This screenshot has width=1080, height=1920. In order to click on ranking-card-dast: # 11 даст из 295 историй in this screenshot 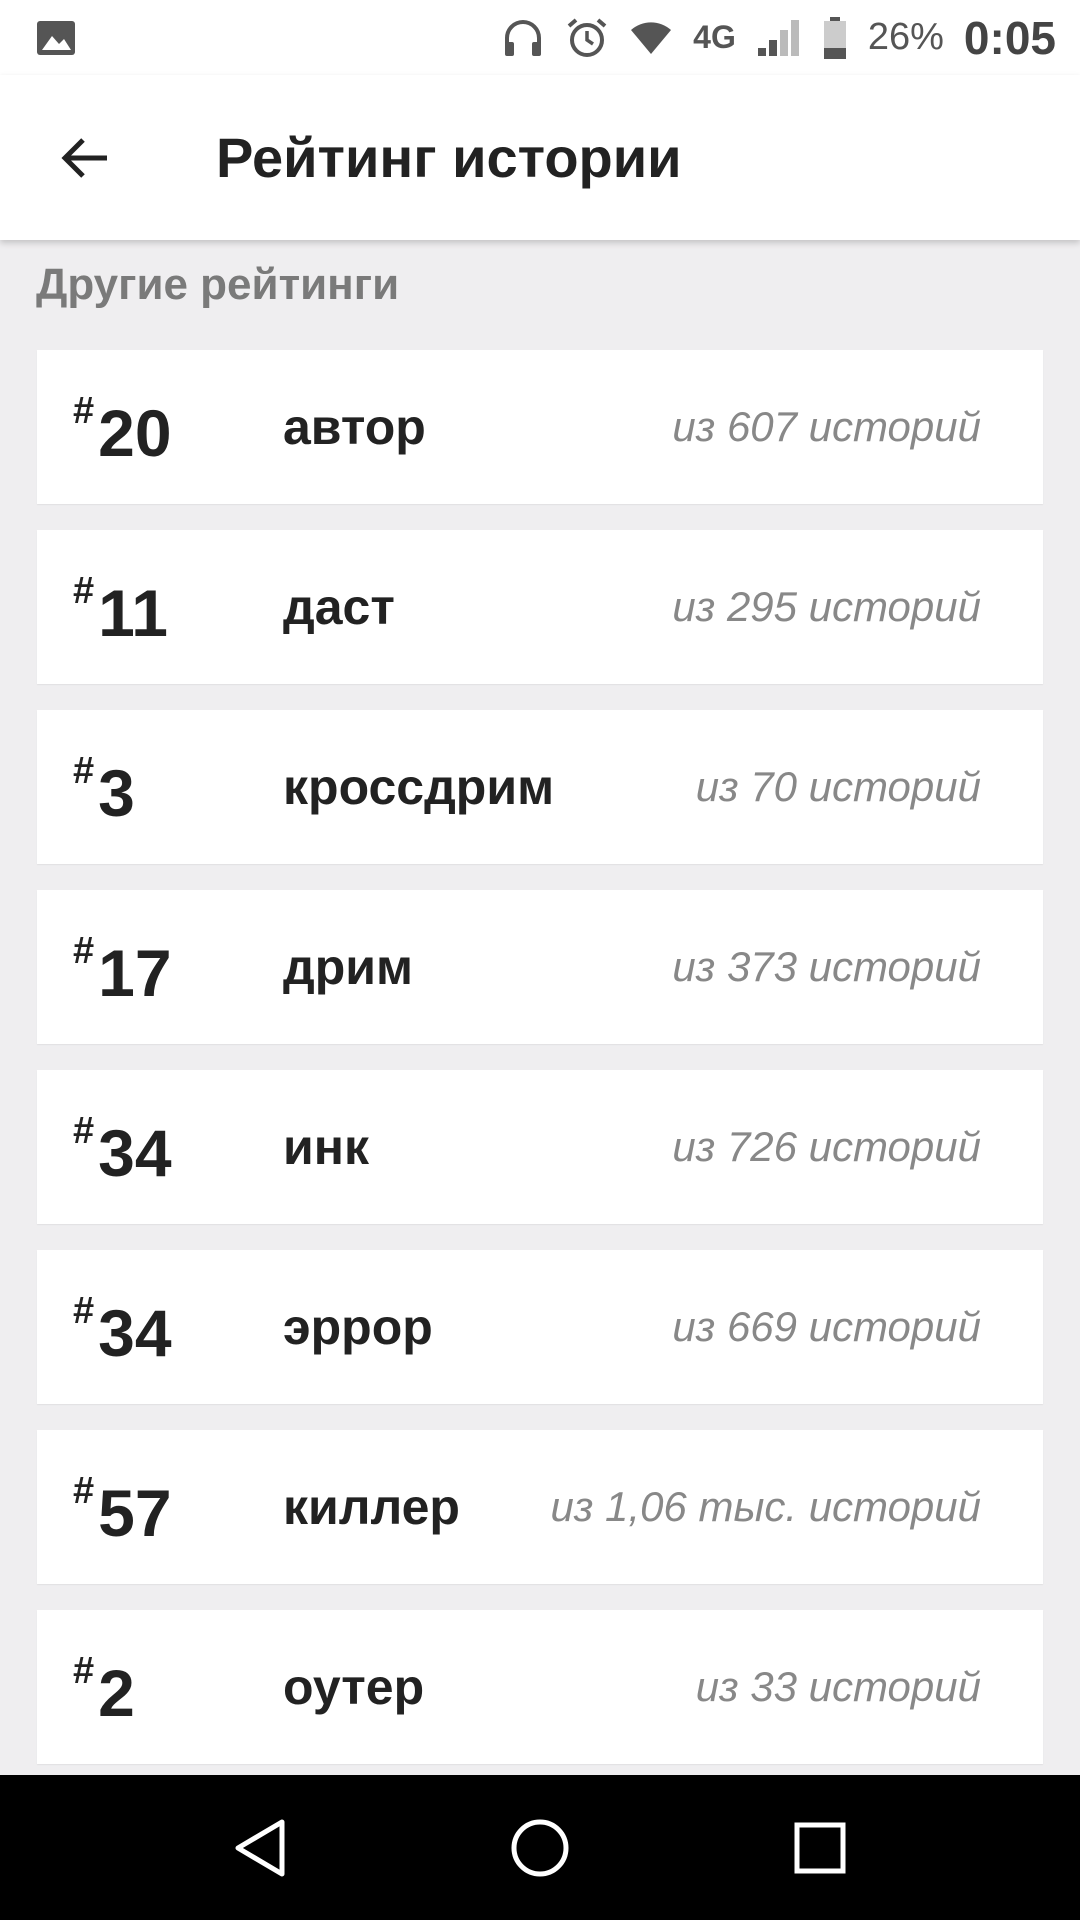, I will do `click(540, 607)`.